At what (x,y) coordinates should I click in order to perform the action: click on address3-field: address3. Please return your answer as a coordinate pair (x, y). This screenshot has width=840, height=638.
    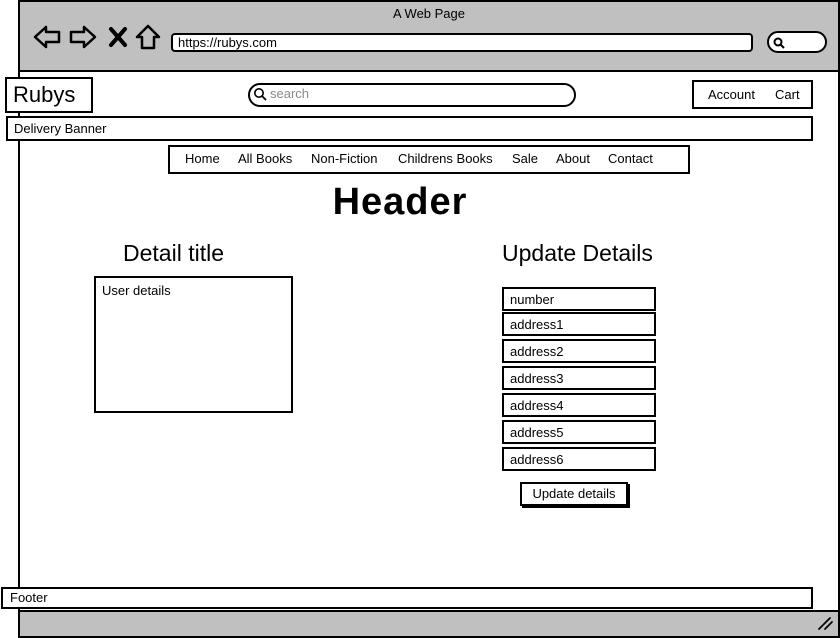
    Looking at the image, I should click on (579, 378).